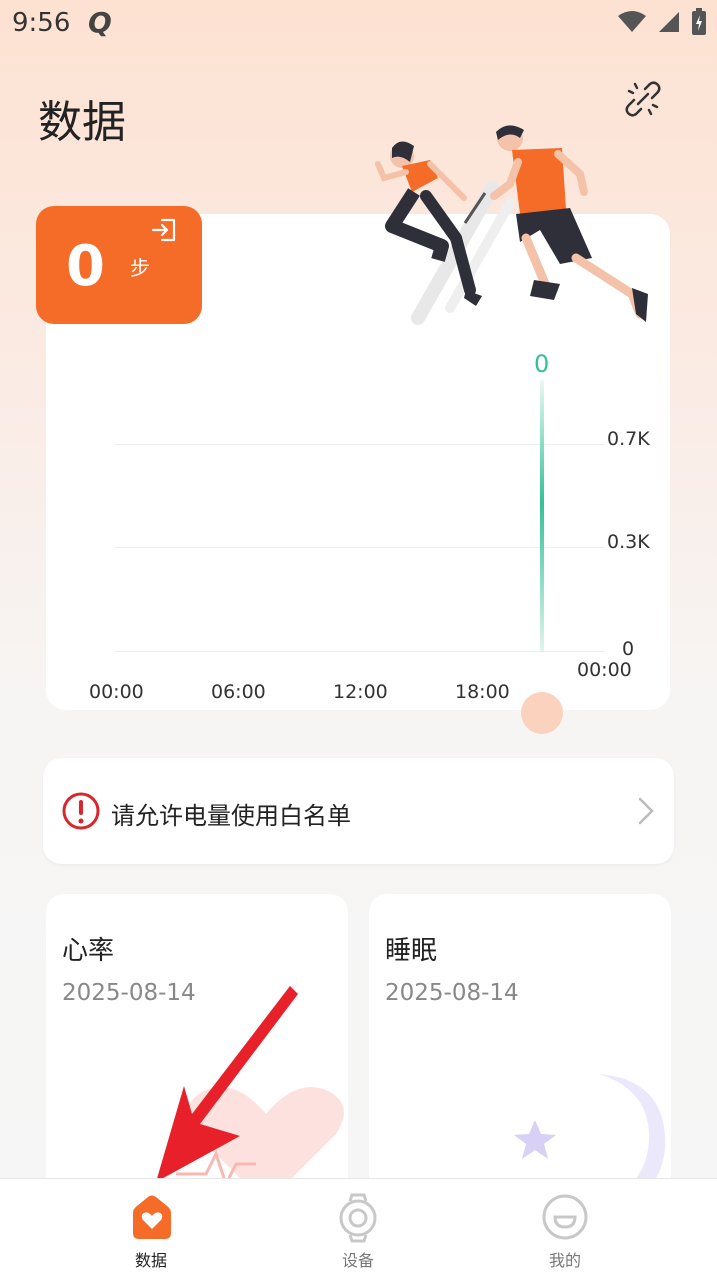  Describe the element at coordinates (231, 816) in the screenshot. I see `alert-text: 请允许电量使用白名单` at that location.